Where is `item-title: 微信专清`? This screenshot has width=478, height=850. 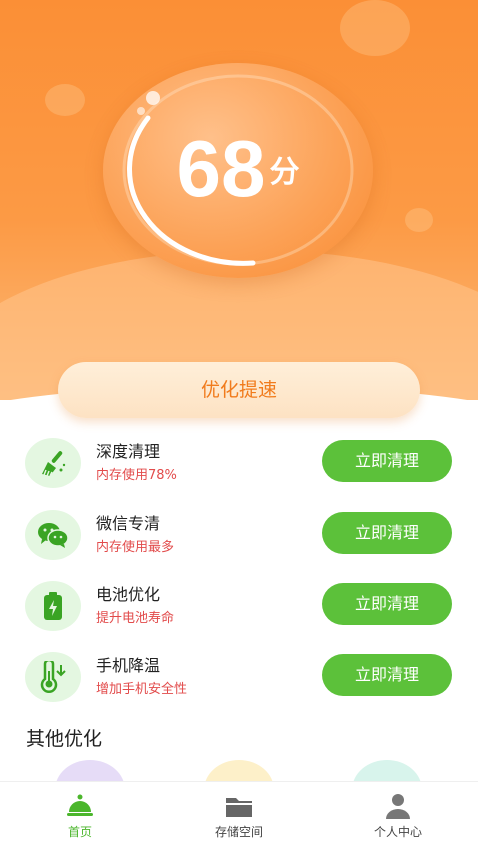 item-title: 微信专清 is located at coordinates (128, 523).